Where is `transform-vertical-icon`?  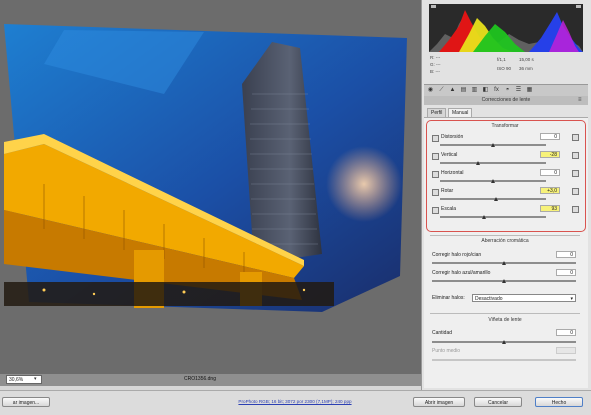
transform-vertical-icon is located at coordinates (435, 156).